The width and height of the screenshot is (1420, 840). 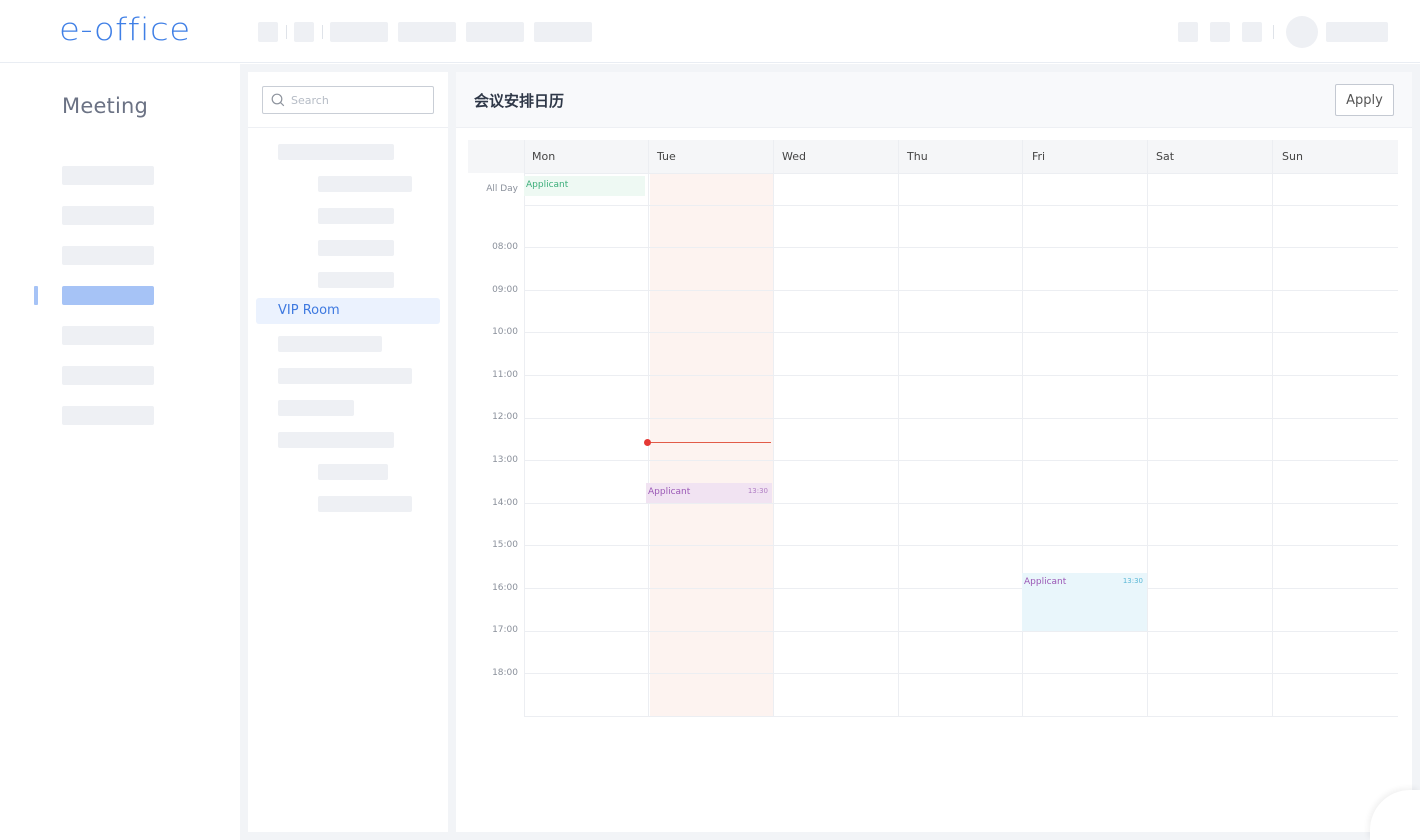 What do you see at coordinates (505, 290) in the screenshot?
I see `time-label: 09:00` at bounding box center [505, 290].